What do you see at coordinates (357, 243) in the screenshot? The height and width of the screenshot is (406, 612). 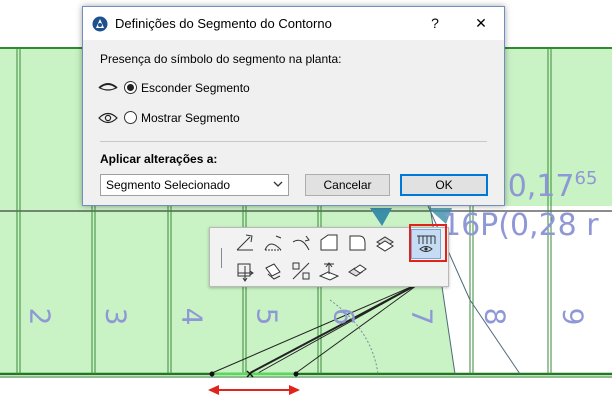 I see `fillet-icon` at bounding box center [357, 243].